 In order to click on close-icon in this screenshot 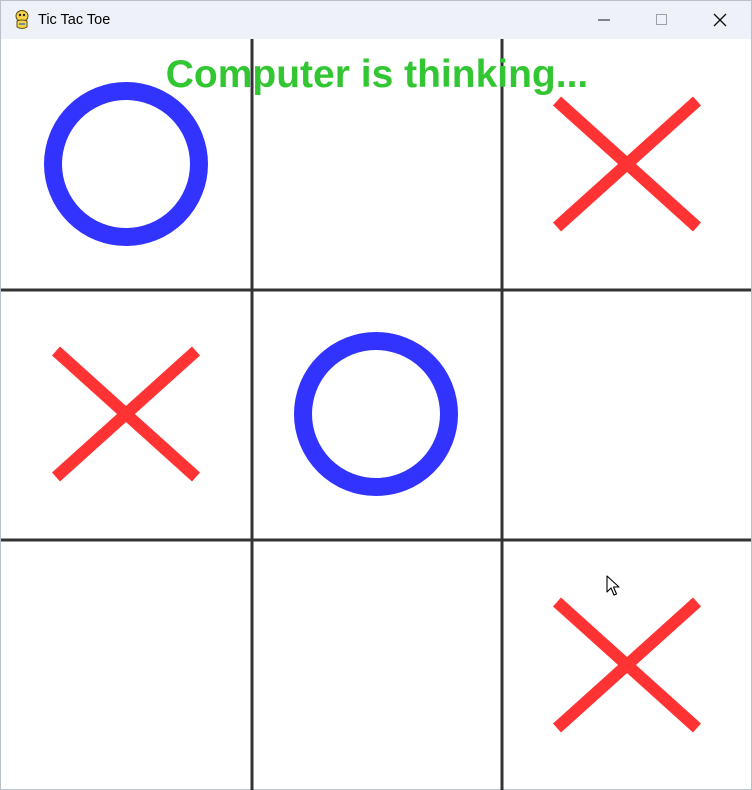, I will do `click(720, 20)`.